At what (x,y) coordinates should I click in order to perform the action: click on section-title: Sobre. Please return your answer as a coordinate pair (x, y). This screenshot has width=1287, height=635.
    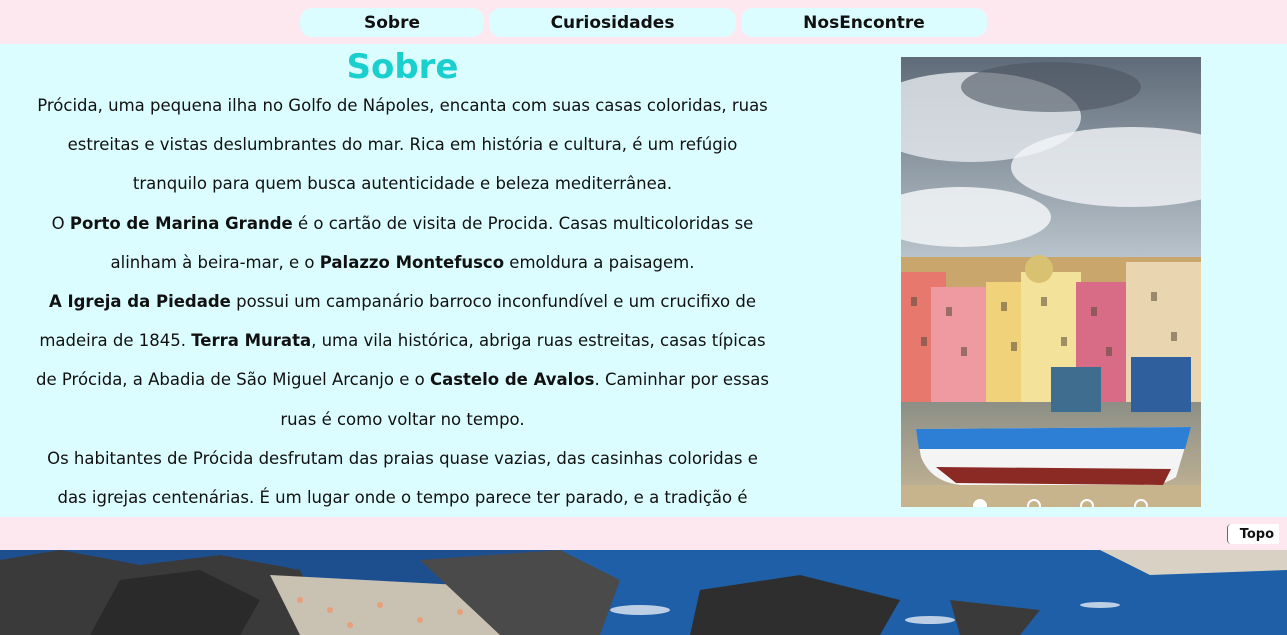
    Looking at the image, I should click on (402, 67).